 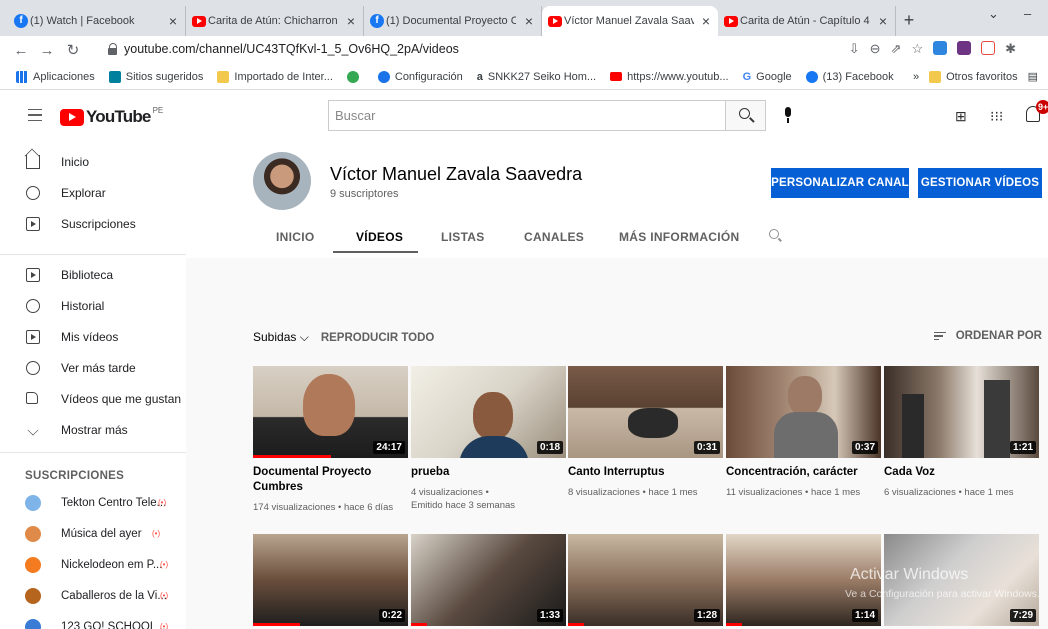 I want to click on video-title: prueba, so click(x=488, y=472).